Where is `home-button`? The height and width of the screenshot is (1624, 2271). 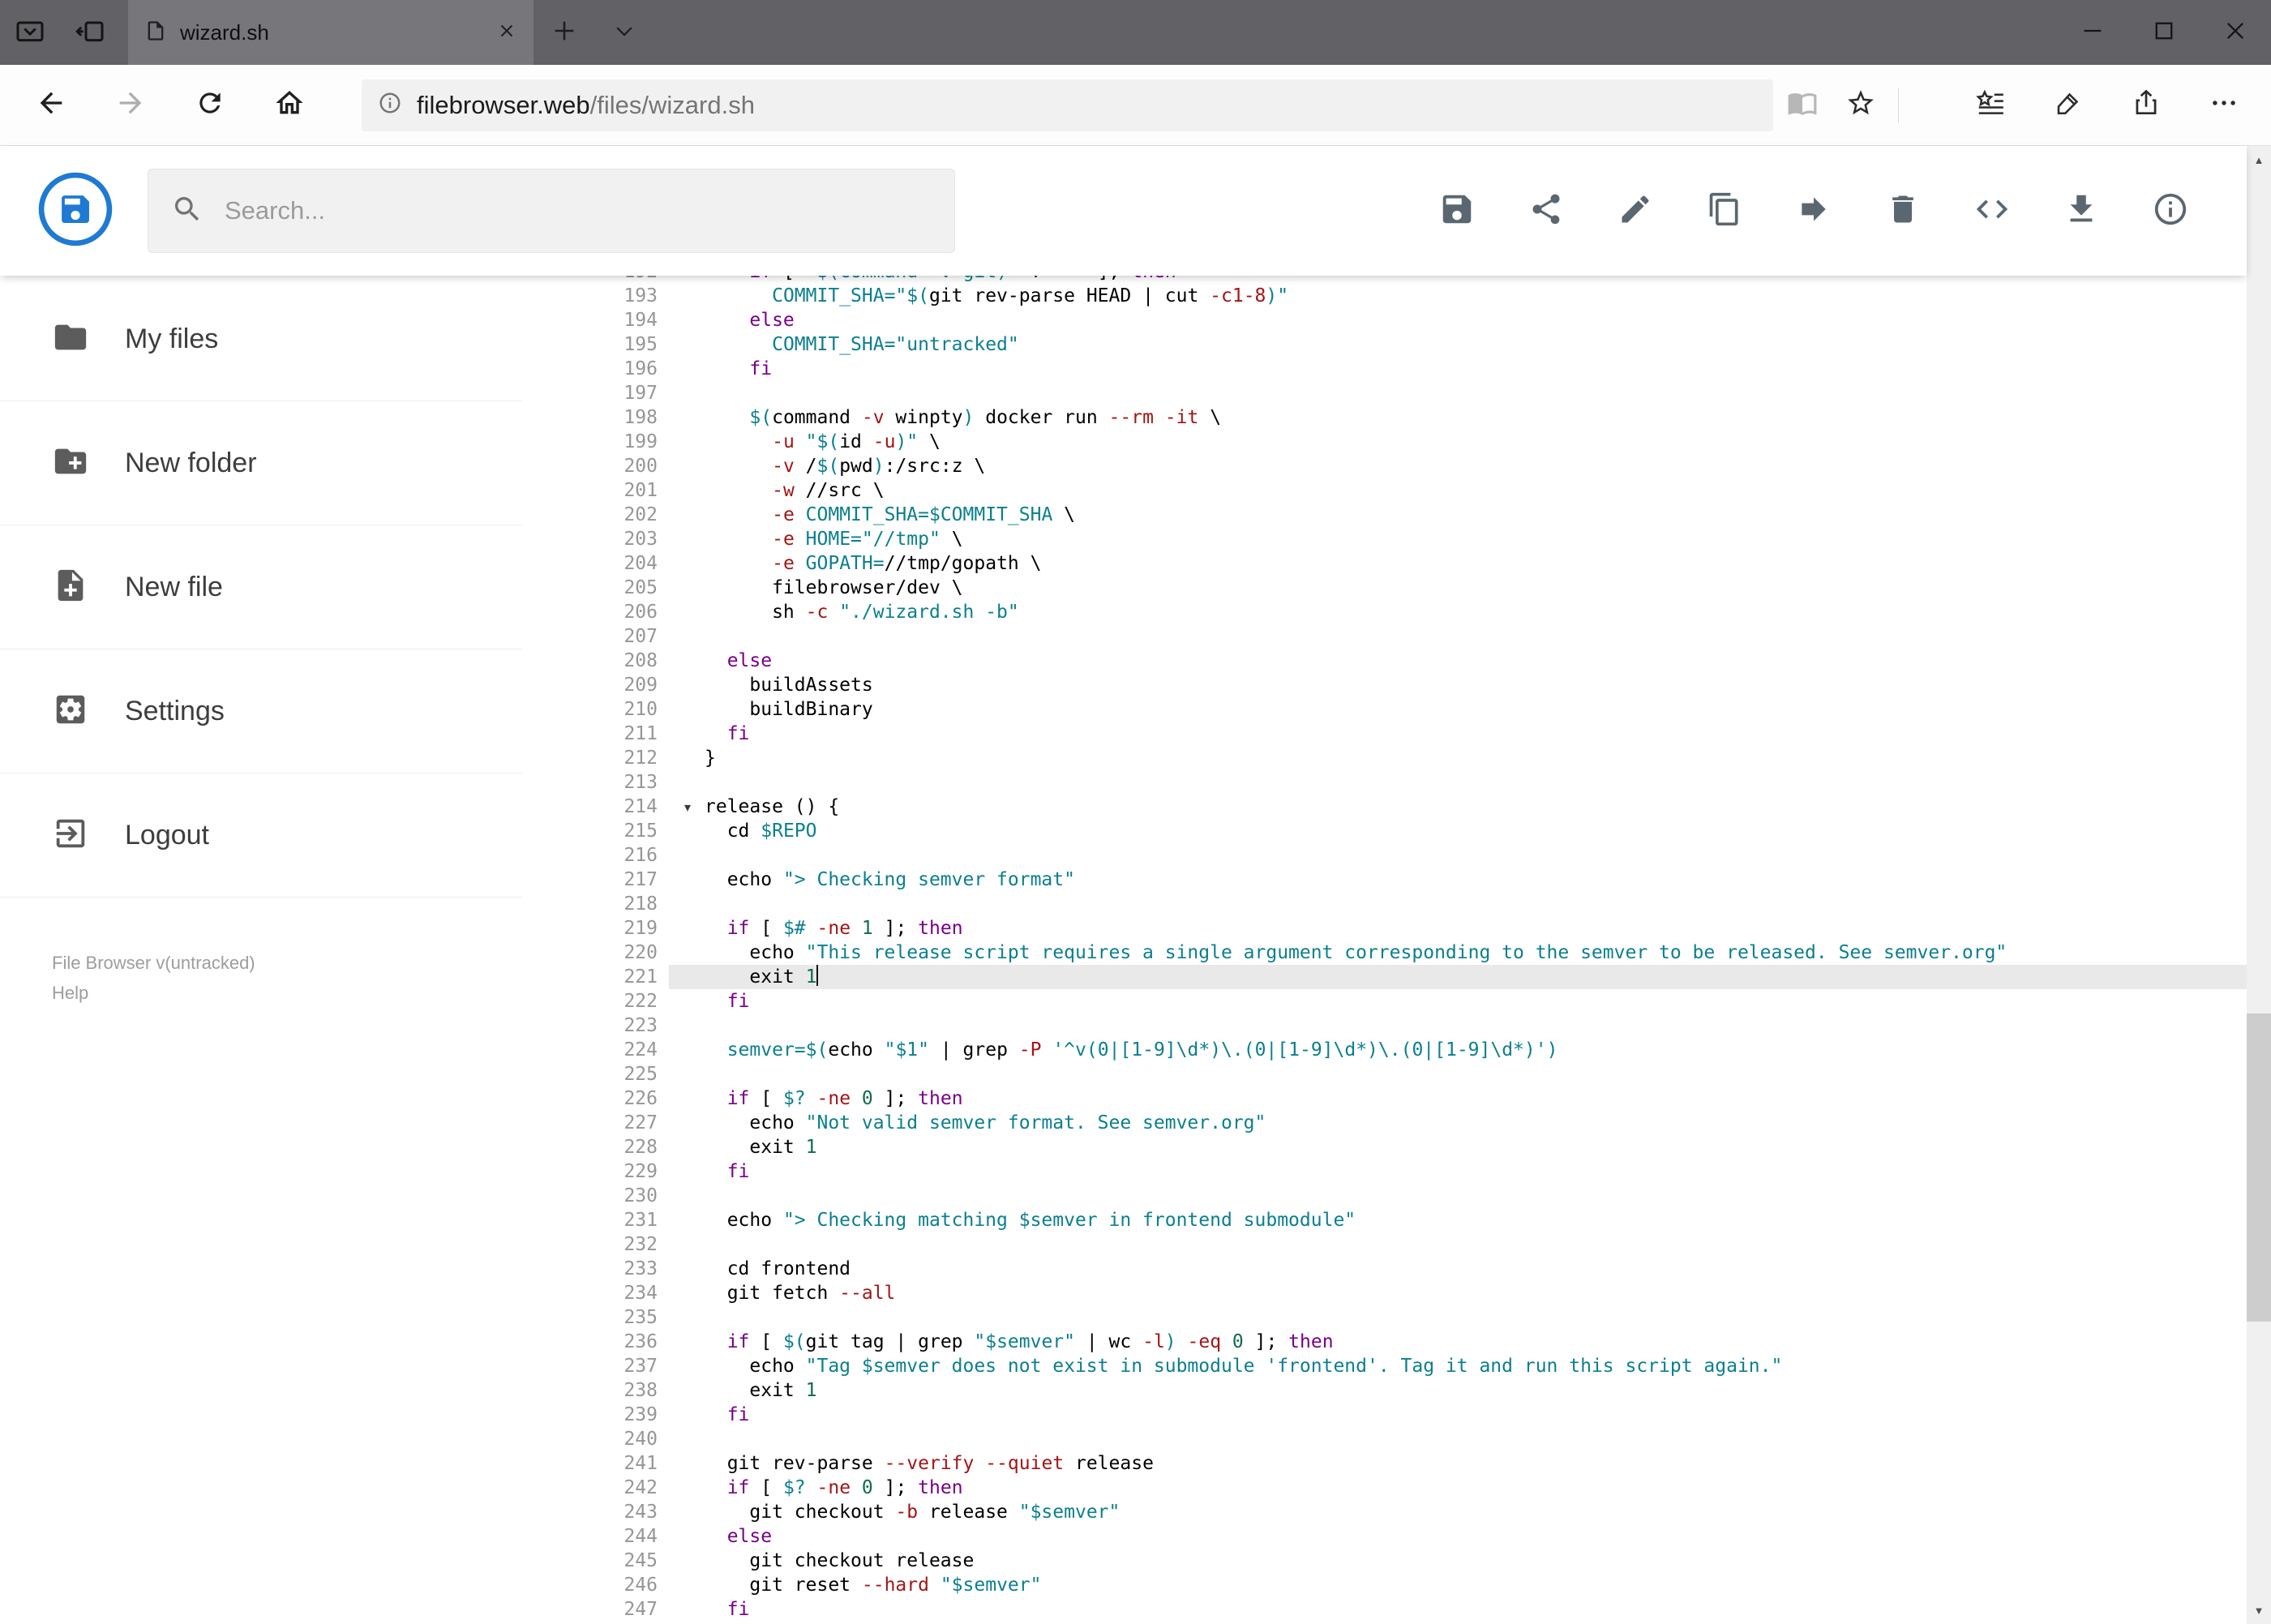 home-button is located at coordinates (289, 105).